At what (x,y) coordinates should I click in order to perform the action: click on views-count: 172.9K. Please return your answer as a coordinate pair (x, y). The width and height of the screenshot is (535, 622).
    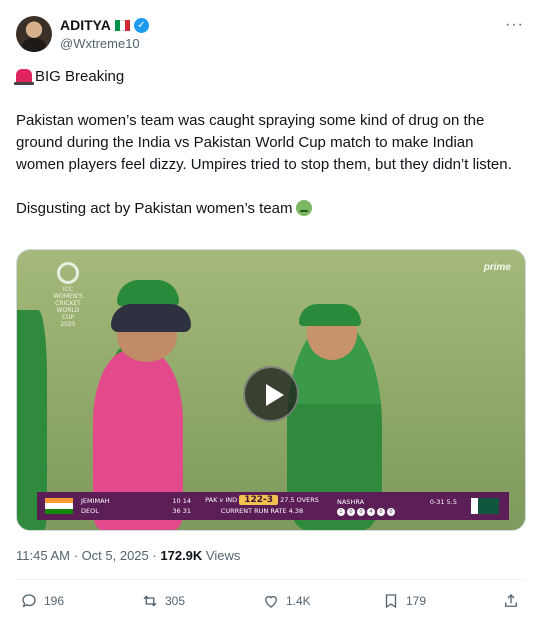
    Looking at the image, I should click on (181, 555).